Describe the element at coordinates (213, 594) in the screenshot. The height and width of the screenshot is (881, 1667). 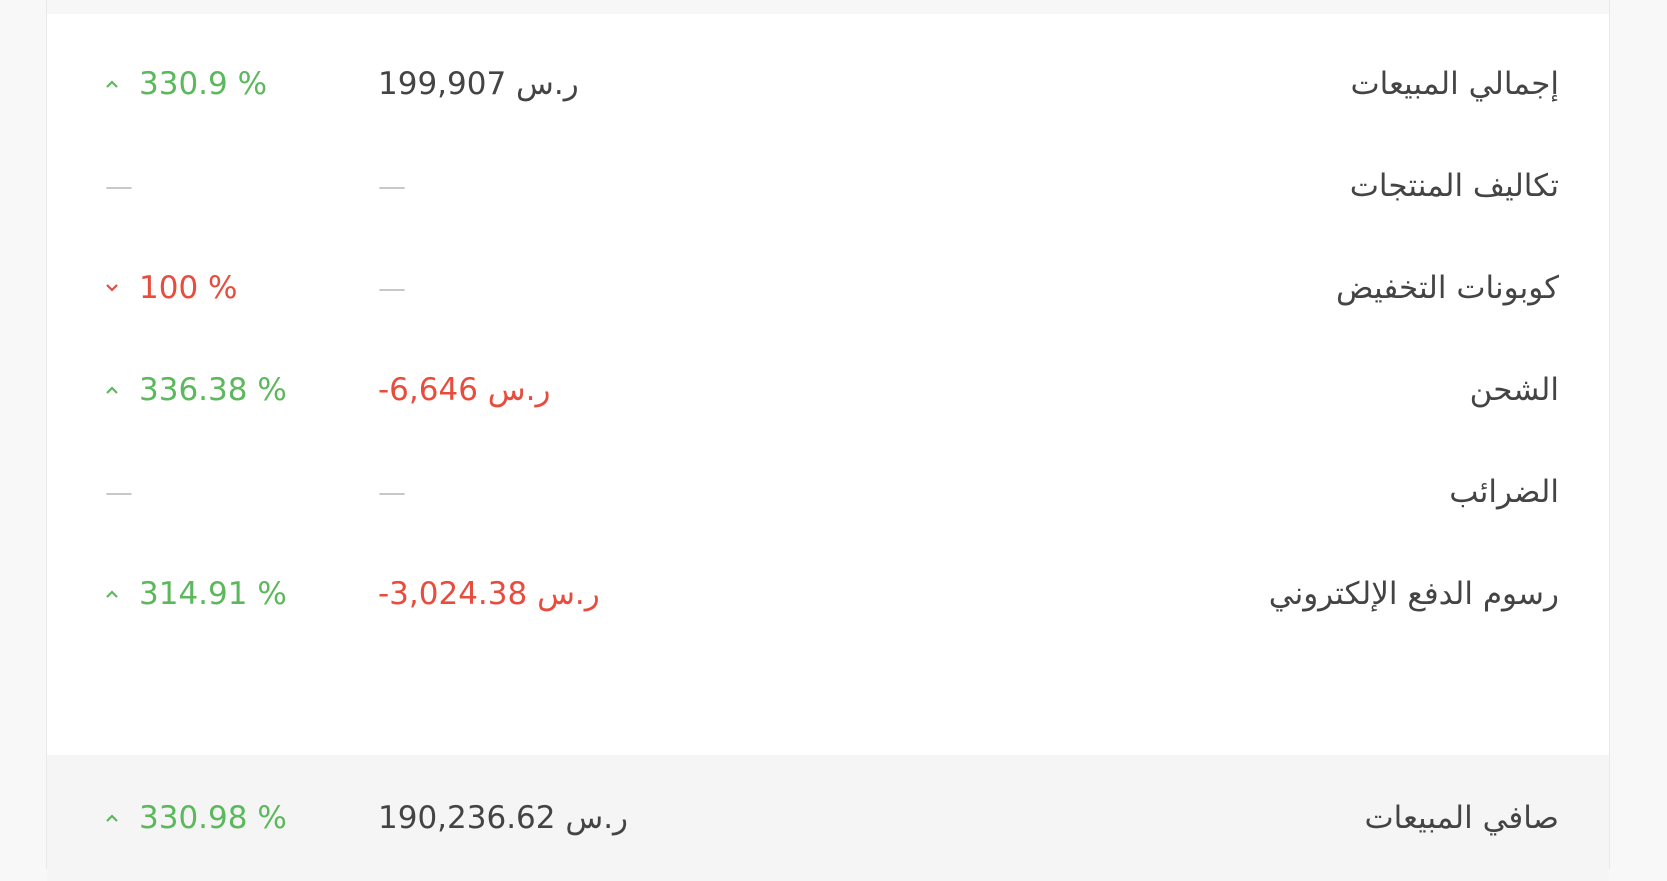
I see `row-change-value: 314.91 %` at that location.